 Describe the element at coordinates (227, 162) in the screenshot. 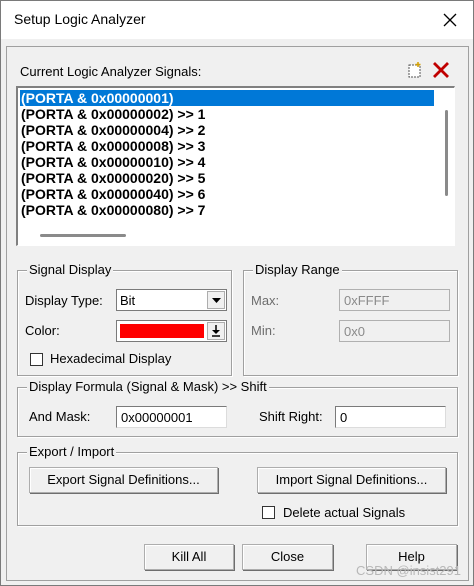

I see `list-item: (PORTA & 0x00000010) >> 4` at that location.